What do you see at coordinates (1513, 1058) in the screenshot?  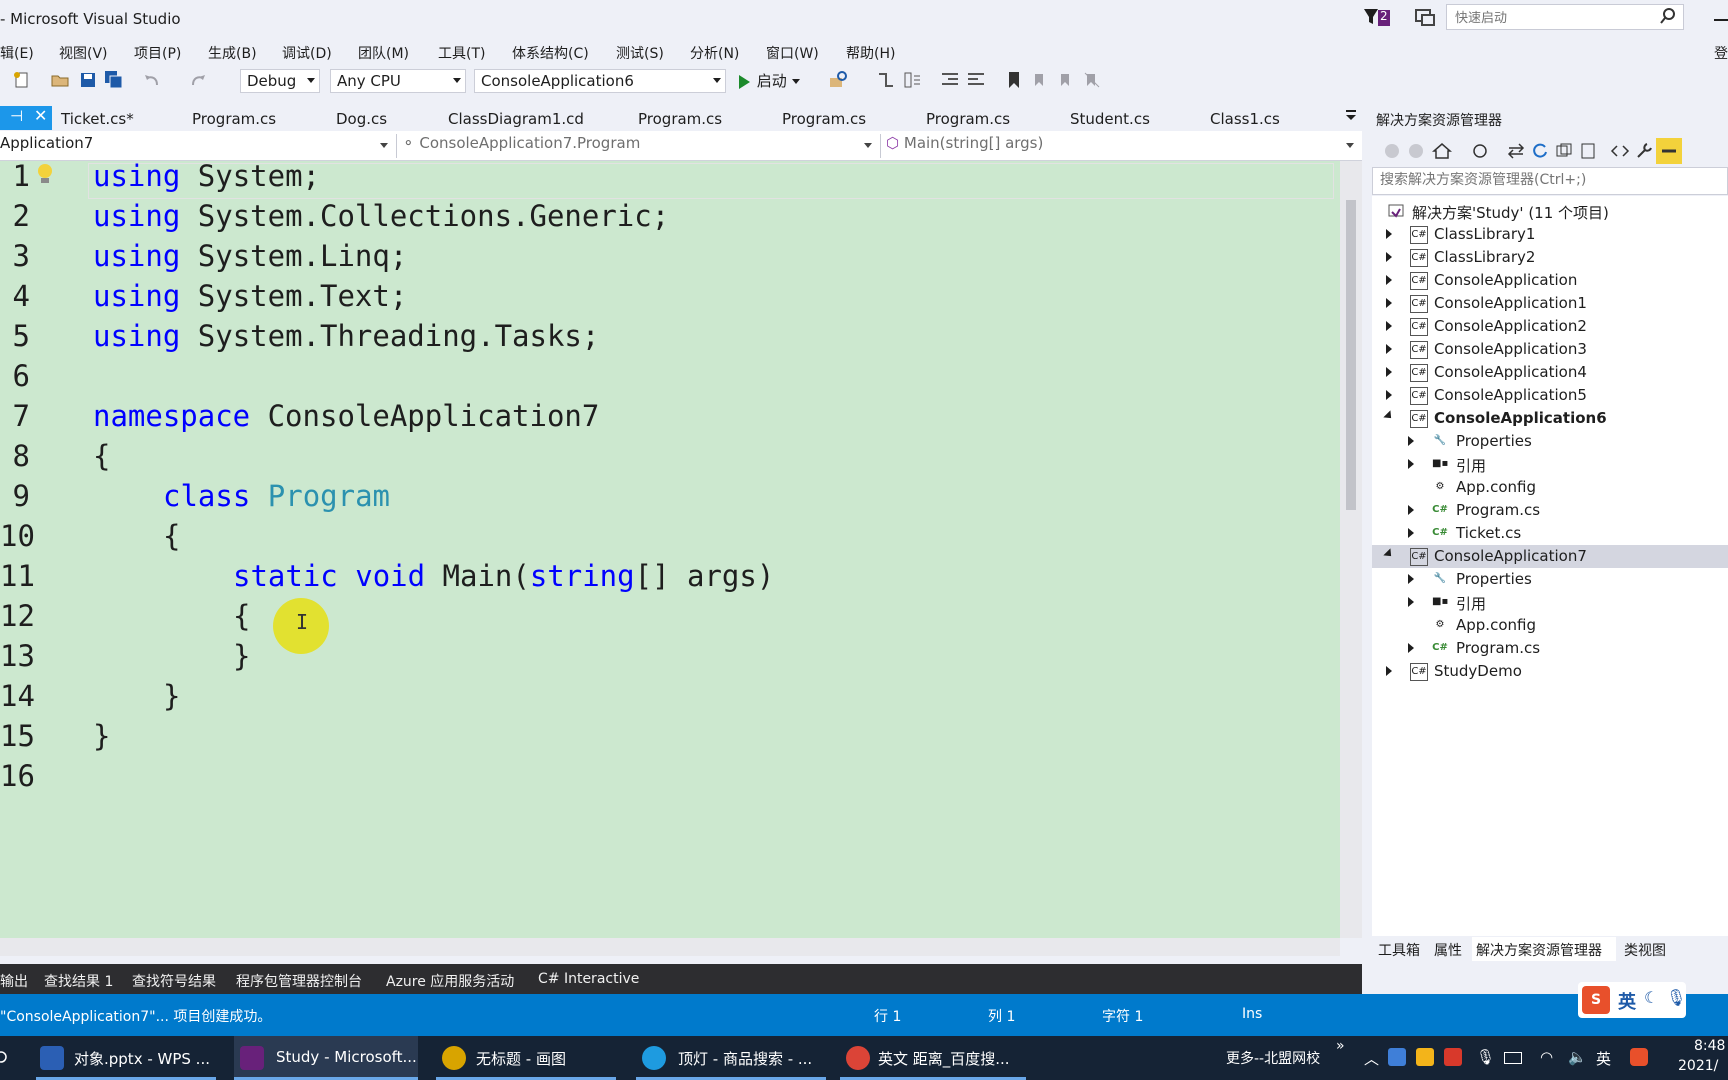 I see `battery-icon` at bounding box center [1513, 1058].